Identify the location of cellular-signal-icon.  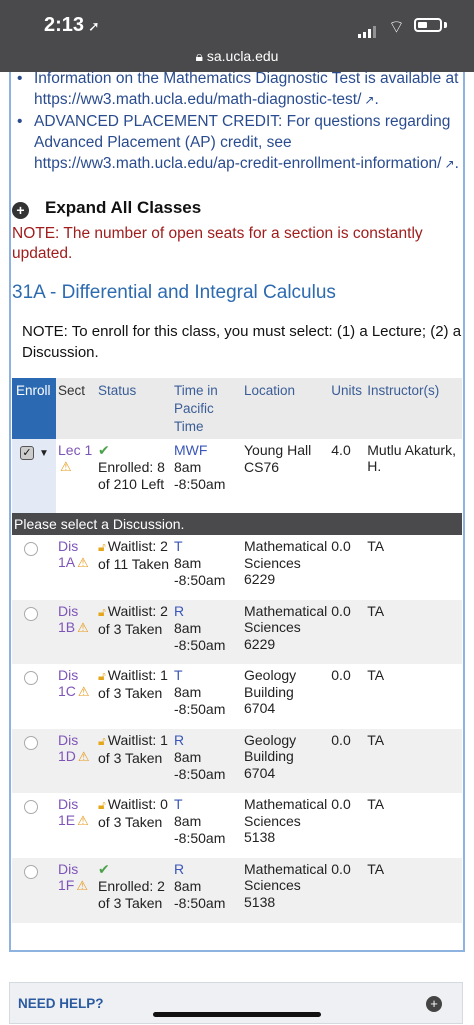
(368, 29).